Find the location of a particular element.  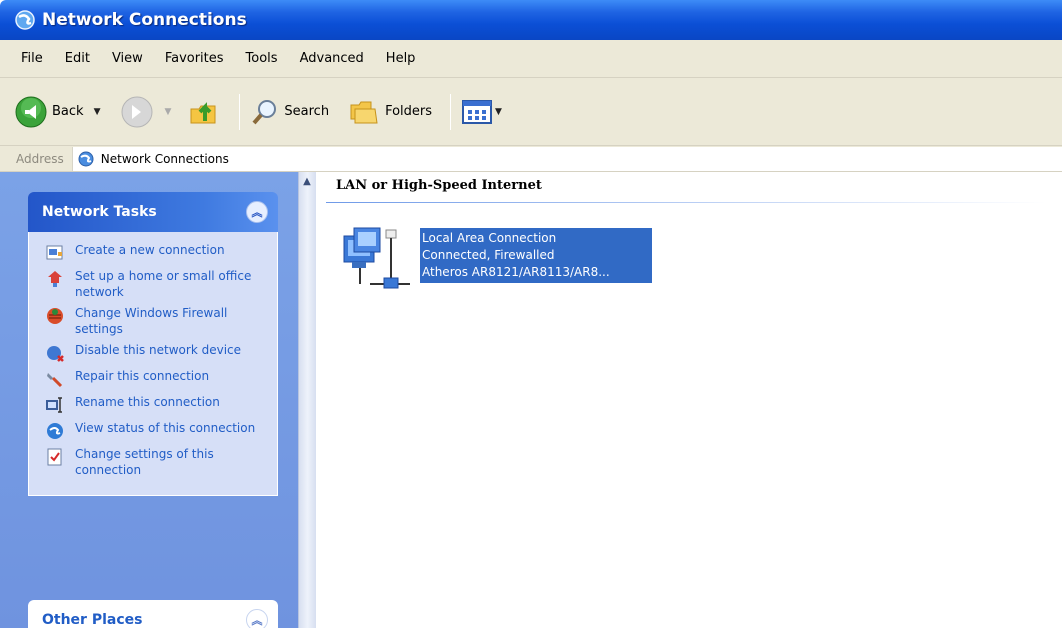

search-label: Search is located at coordinates (307, 111).